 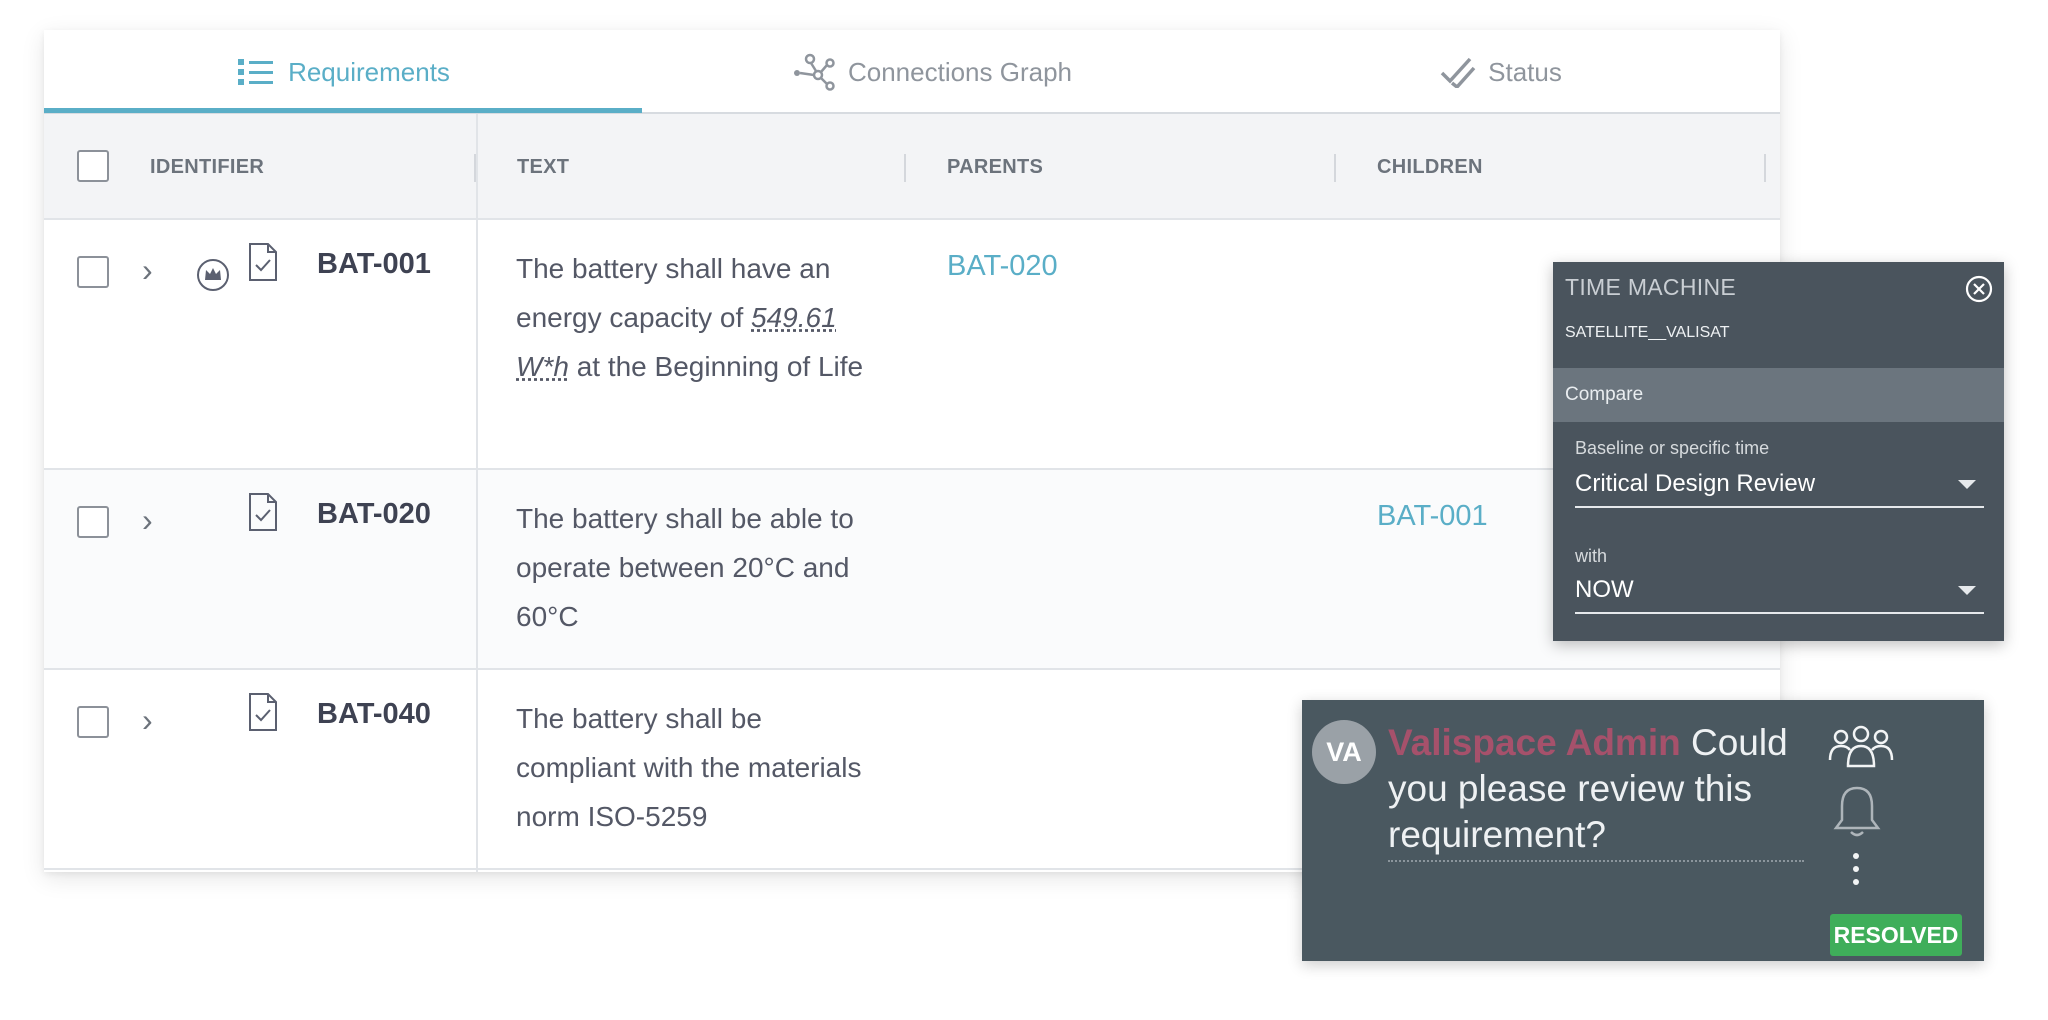 What do you see at coordinates (1534, 742) in the screenshot?
I see `comment-author: Valispace Admin` at bounding box center [1534, 742].